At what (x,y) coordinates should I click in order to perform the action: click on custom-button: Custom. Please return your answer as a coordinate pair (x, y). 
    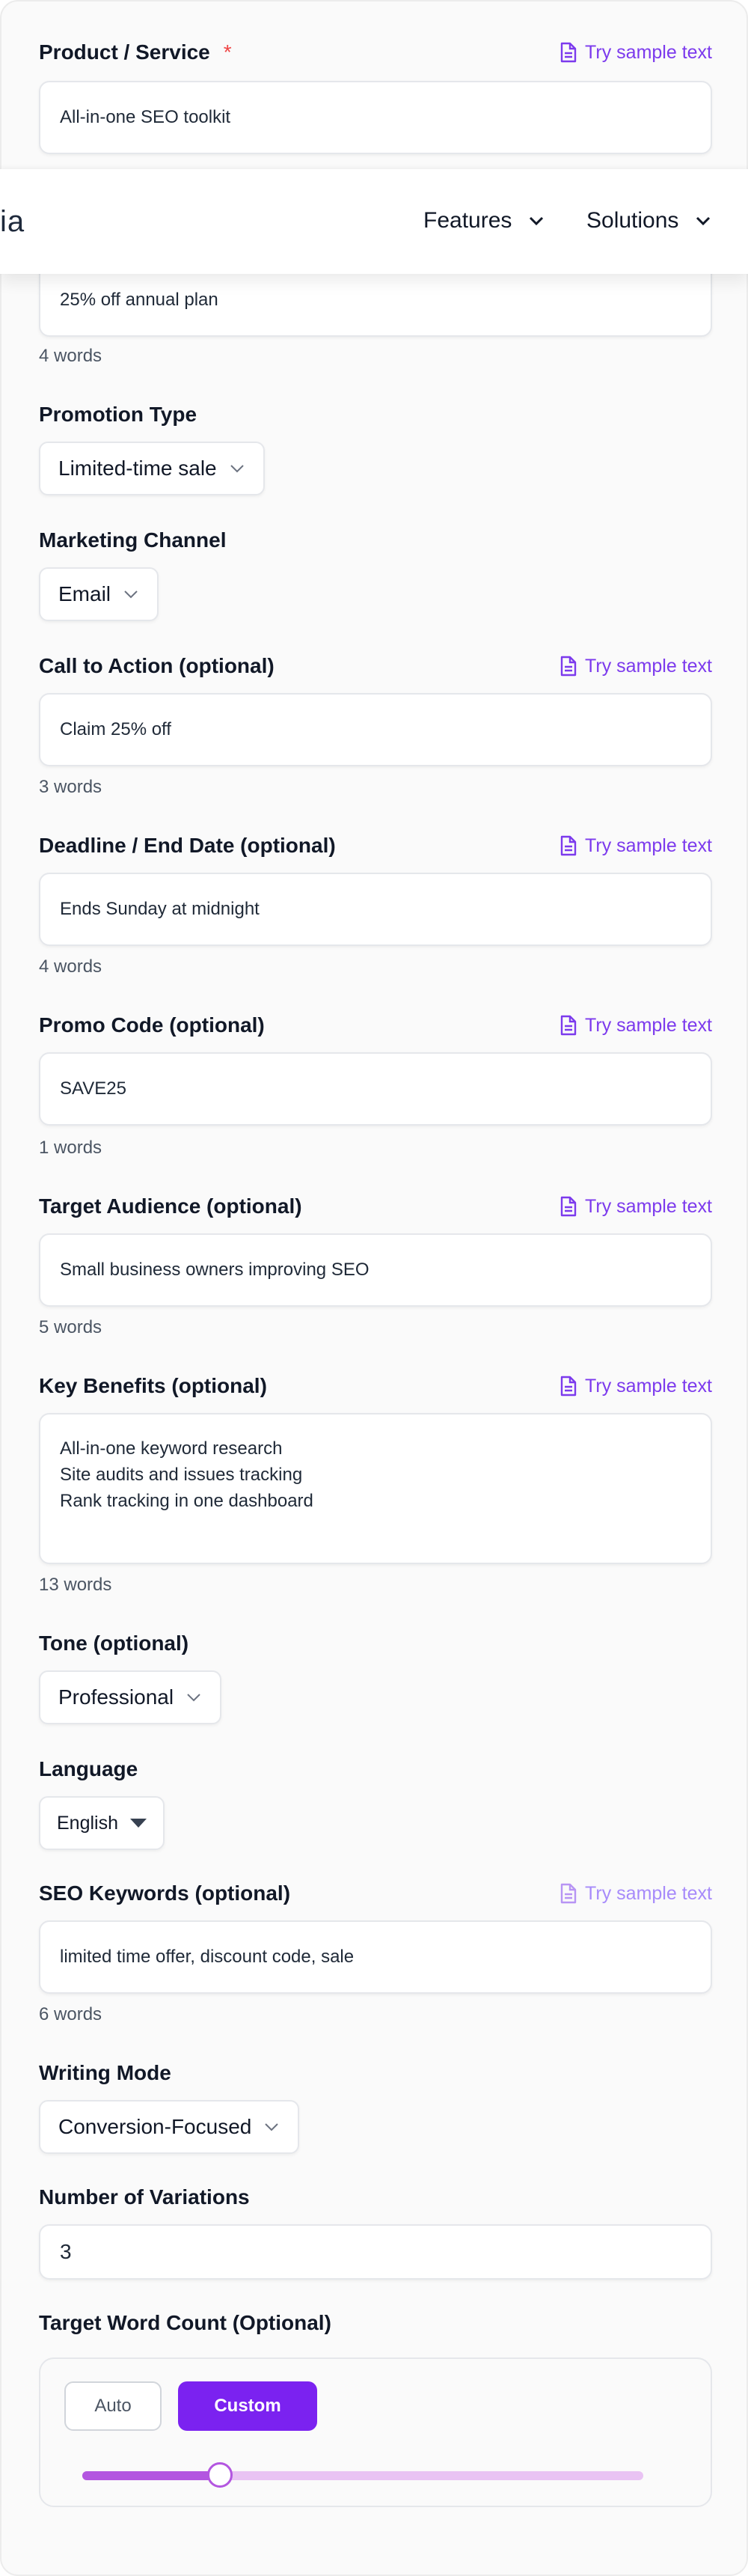
    Looking at the image, I should click on (247, 2406).